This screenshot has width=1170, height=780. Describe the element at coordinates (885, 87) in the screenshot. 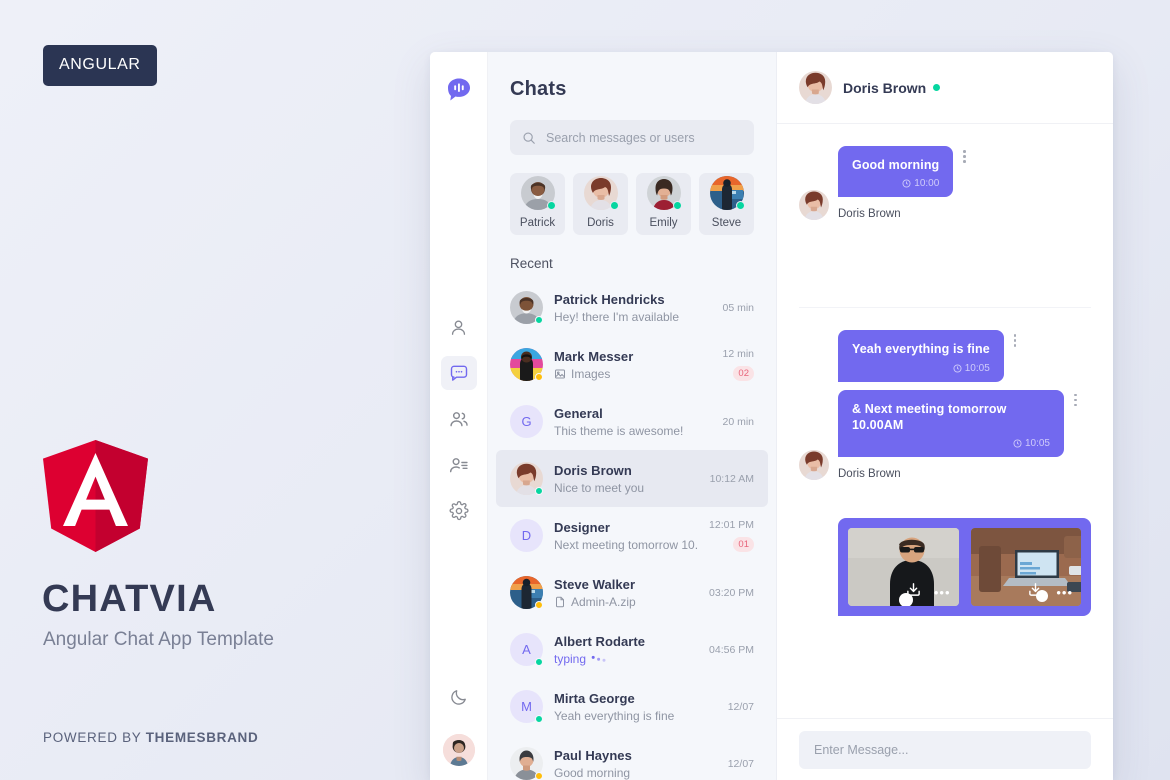

I see `conversation-contact-name: Doris Brown` at that location.